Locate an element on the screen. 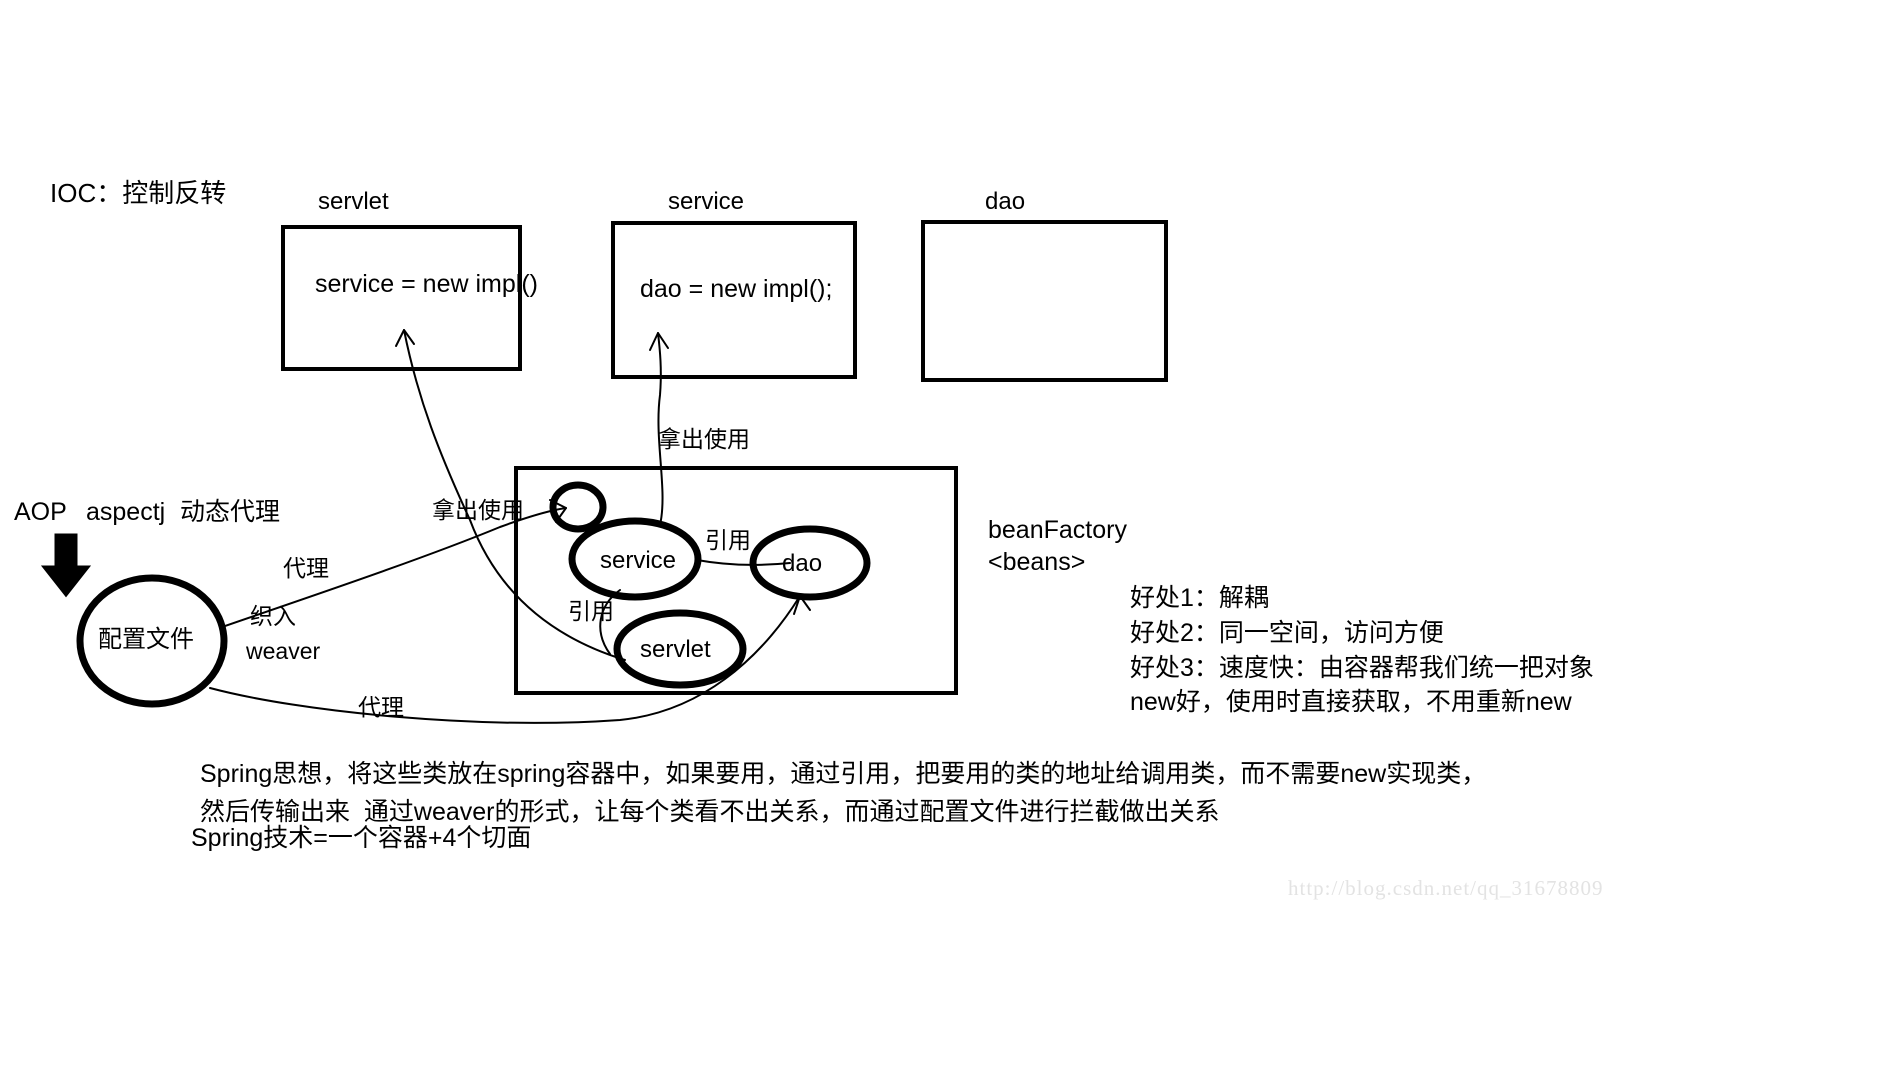  down-arrow-icon is located at coordinates (66, 565).